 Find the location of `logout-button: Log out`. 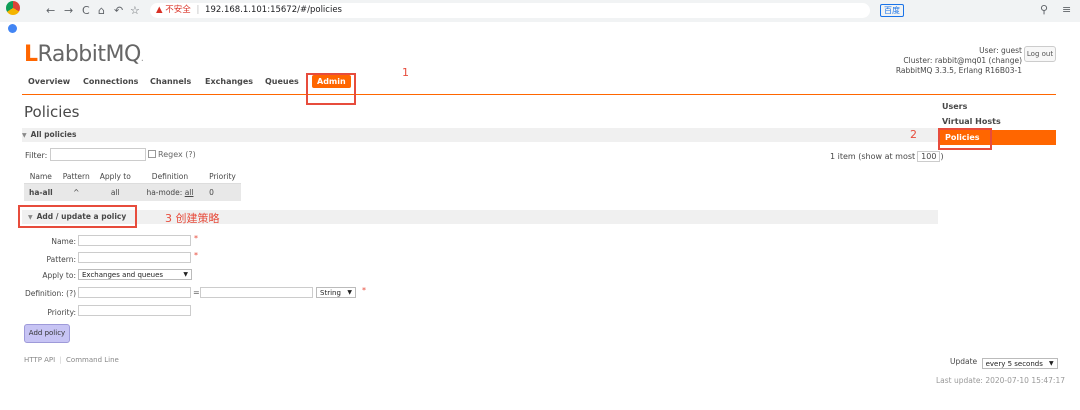

logout-button: Log out is located at coordinates (1040, 54).